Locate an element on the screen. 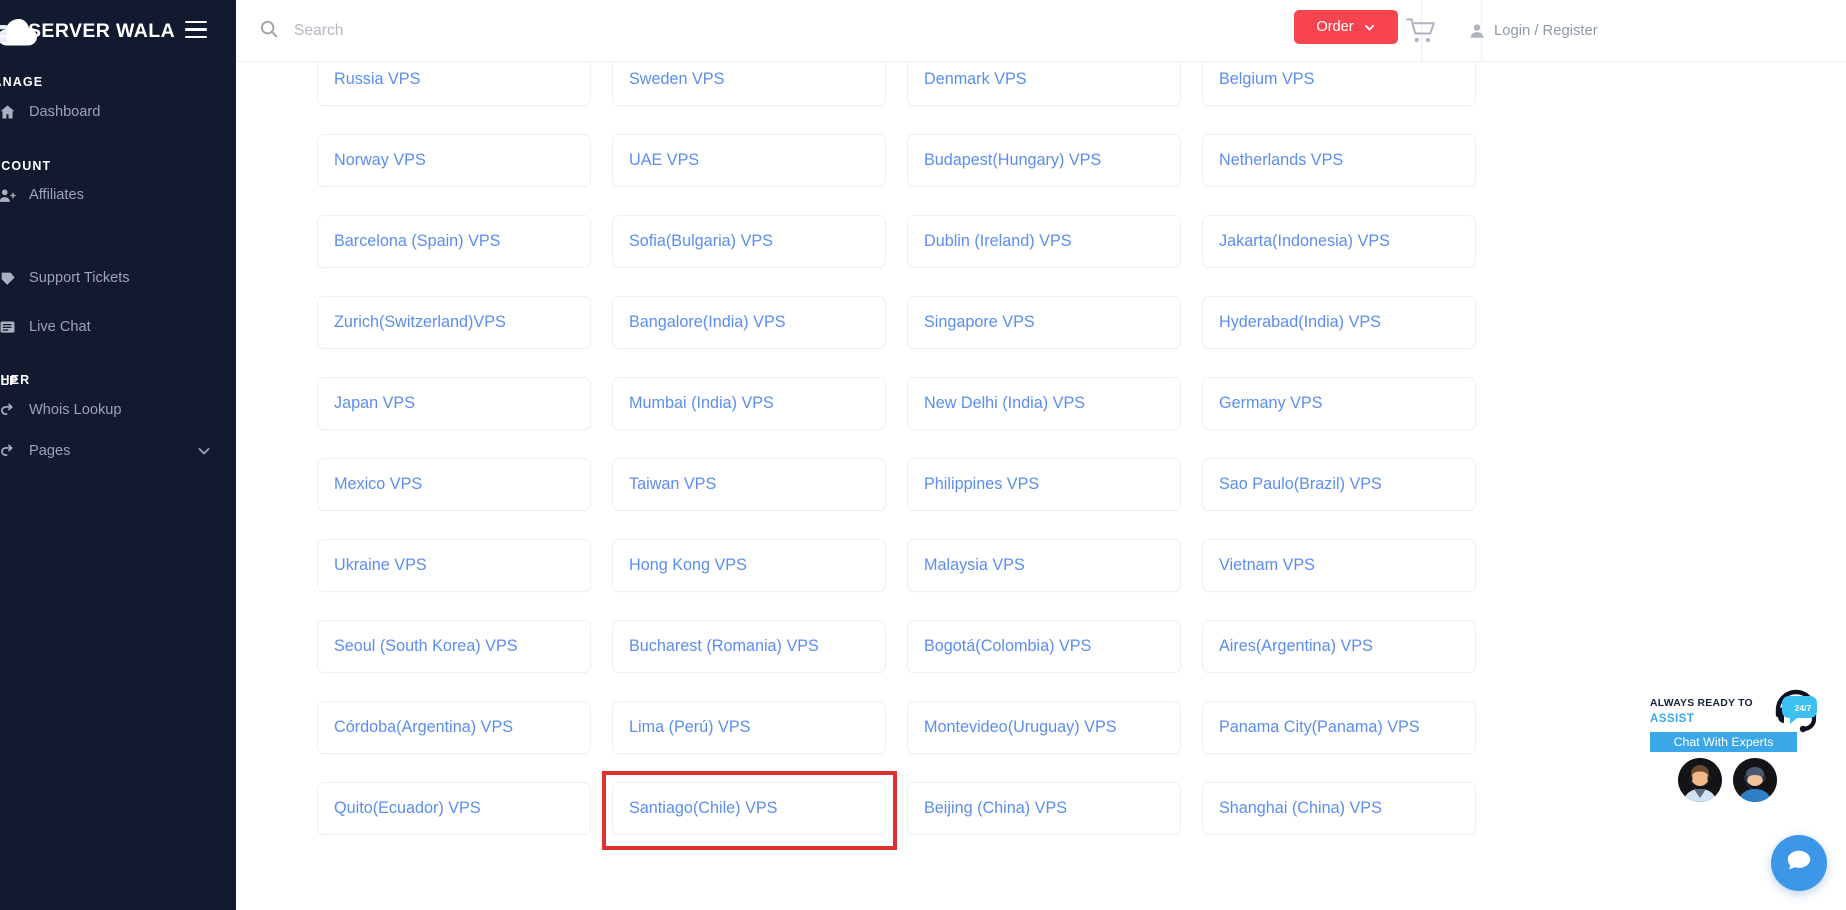  vps-location-link: Philippines VPS is located at coordinates (973, 484).